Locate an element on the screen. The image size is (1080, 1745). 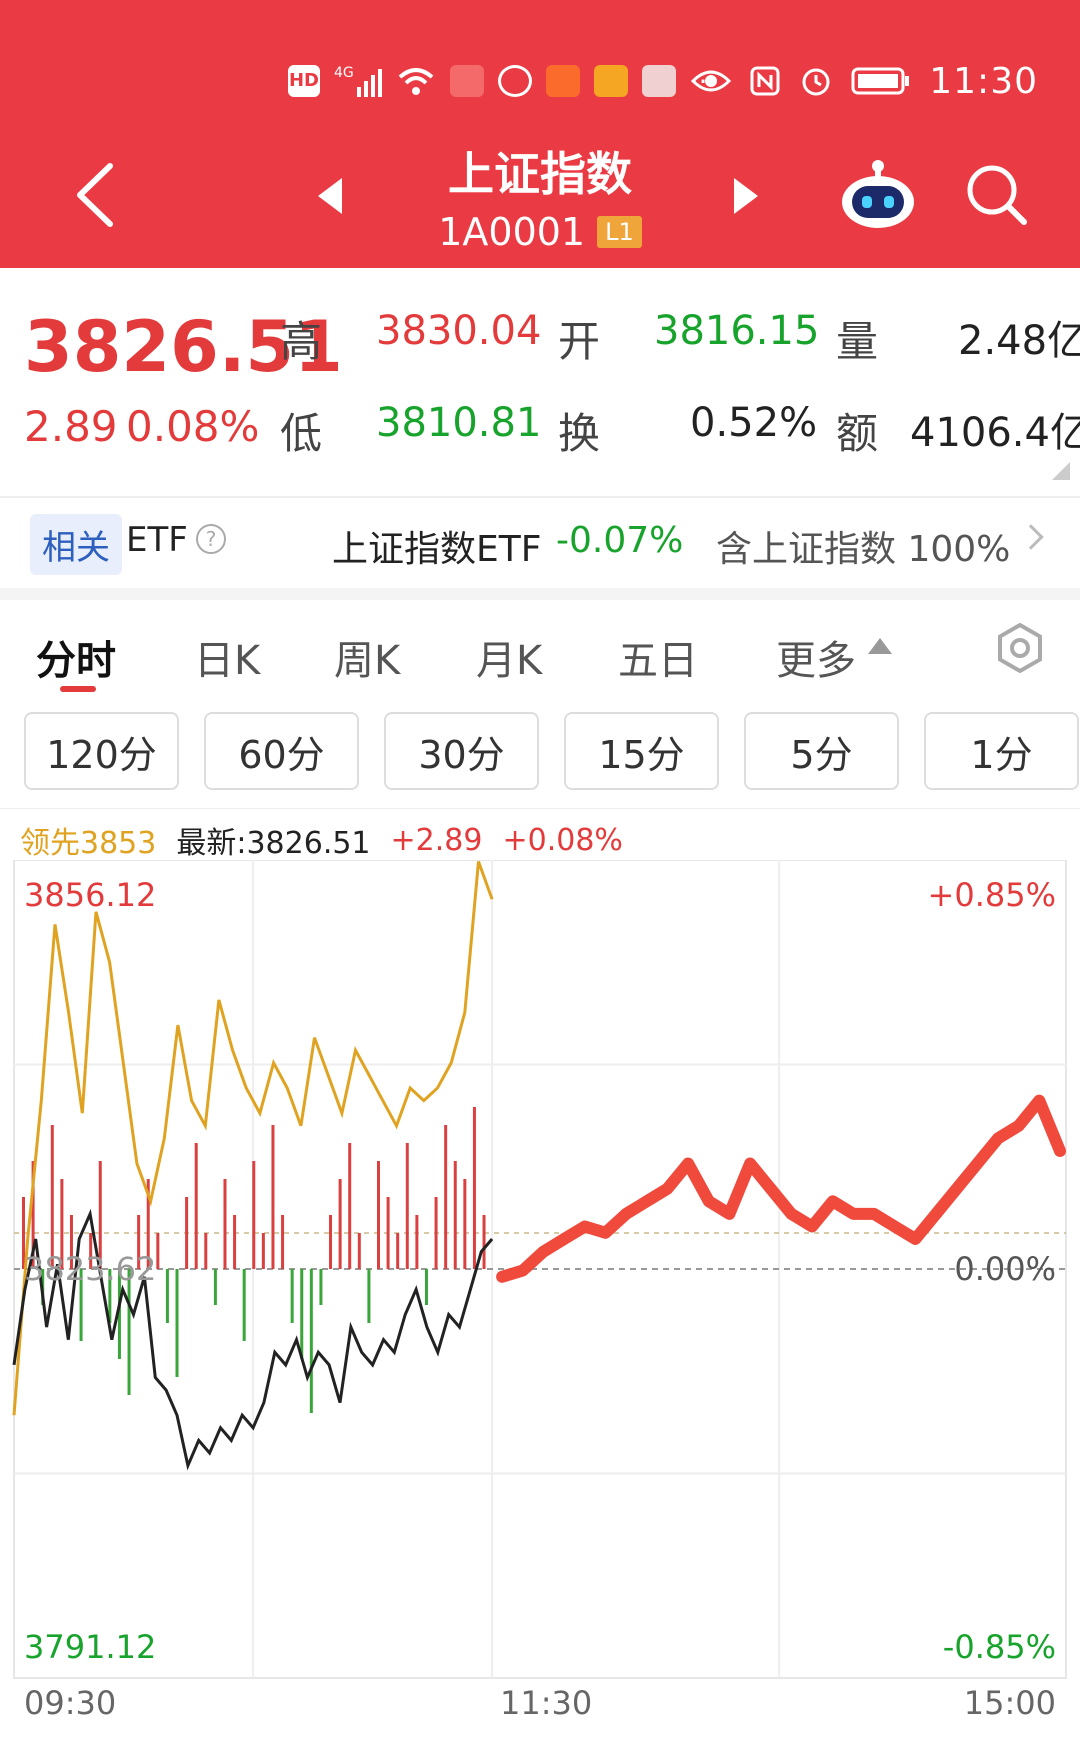
nfc-icon is located at coordinates (765, 81).